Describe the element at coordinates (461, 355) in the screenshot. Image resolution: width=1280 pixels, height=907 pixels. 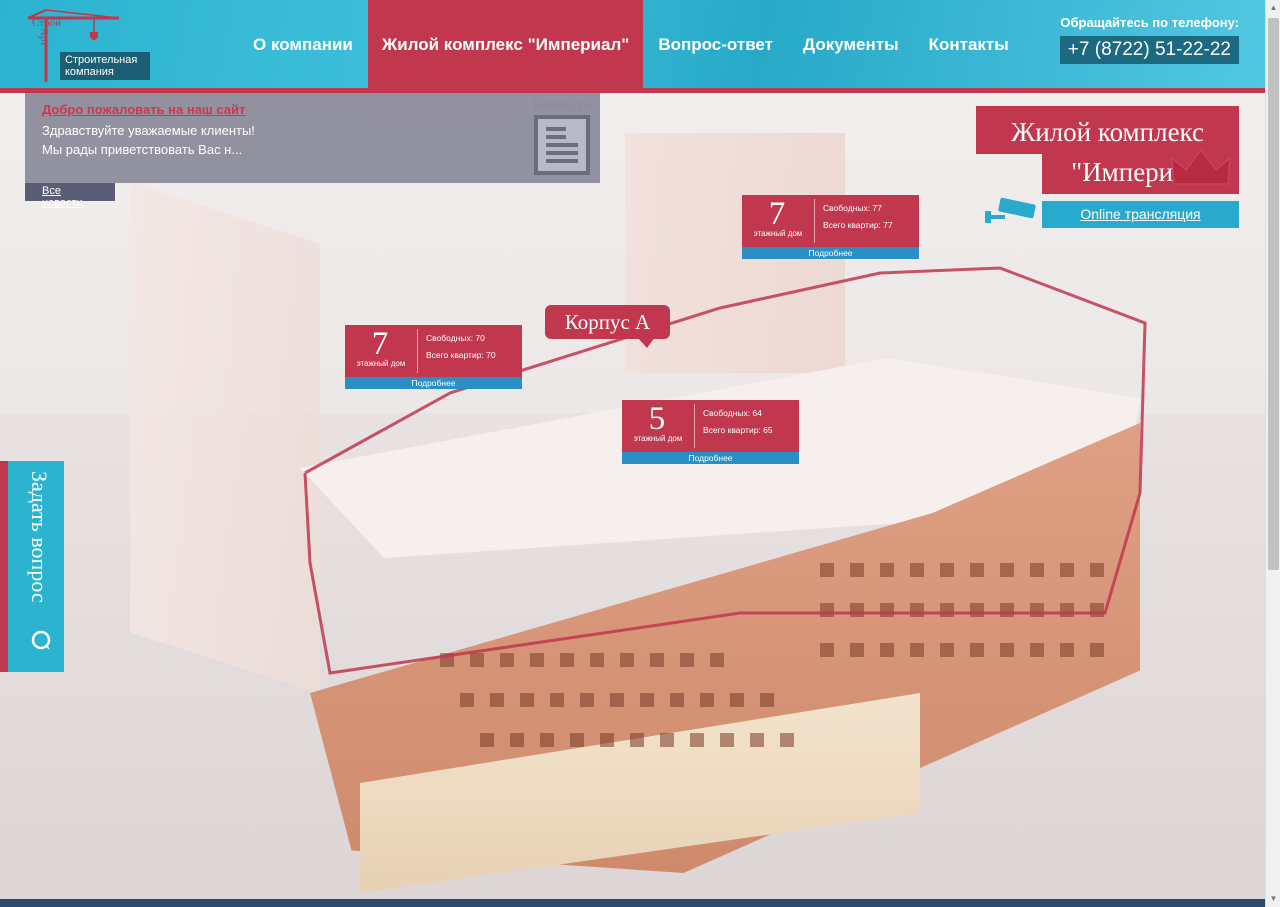
I see `total-apartments: Всего квартир: 70` at that location.